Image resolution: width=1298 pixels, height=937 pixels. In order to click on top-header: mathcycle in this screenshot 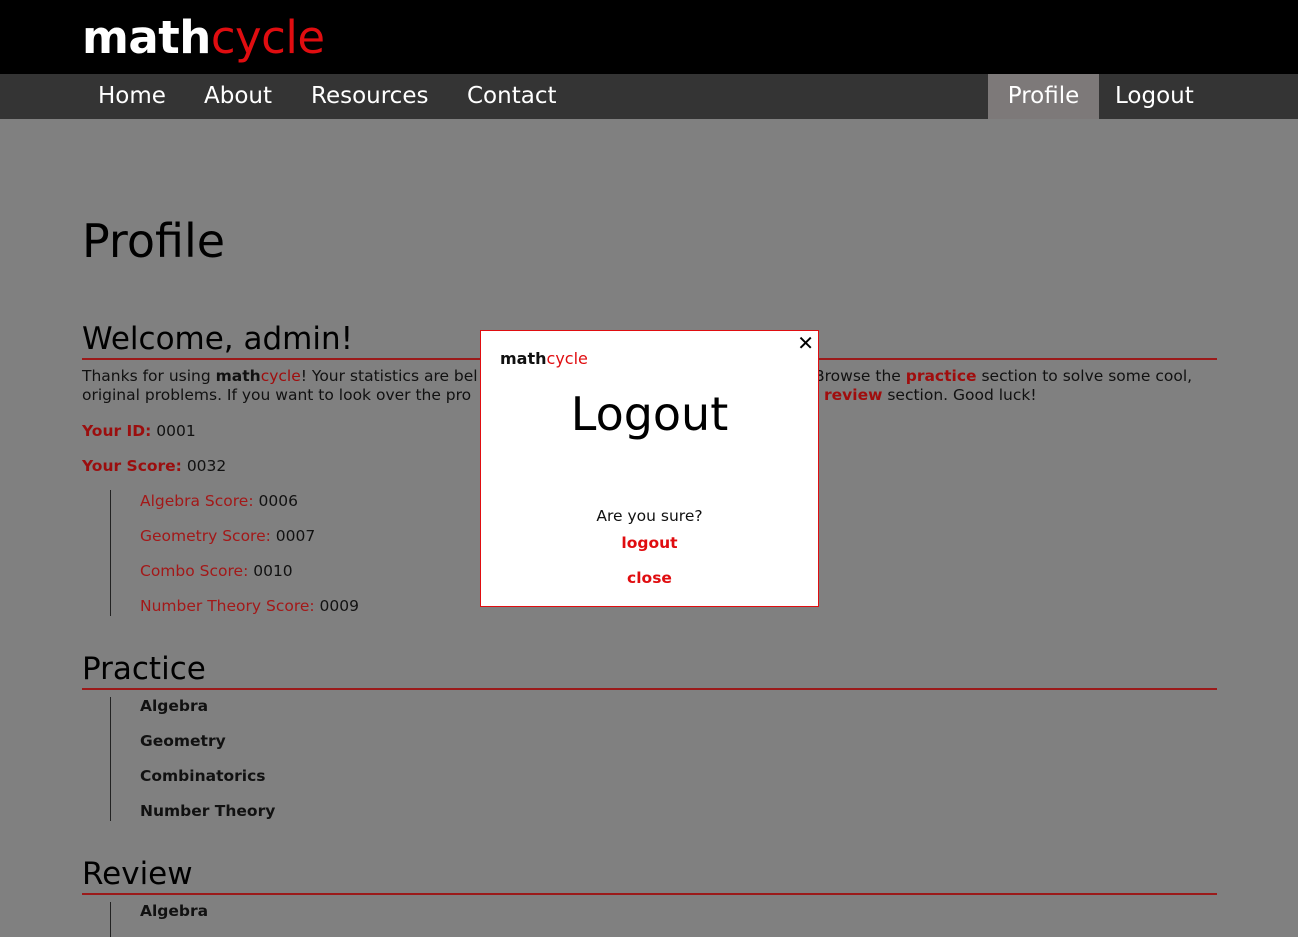, I will do `click(649, 37)`.